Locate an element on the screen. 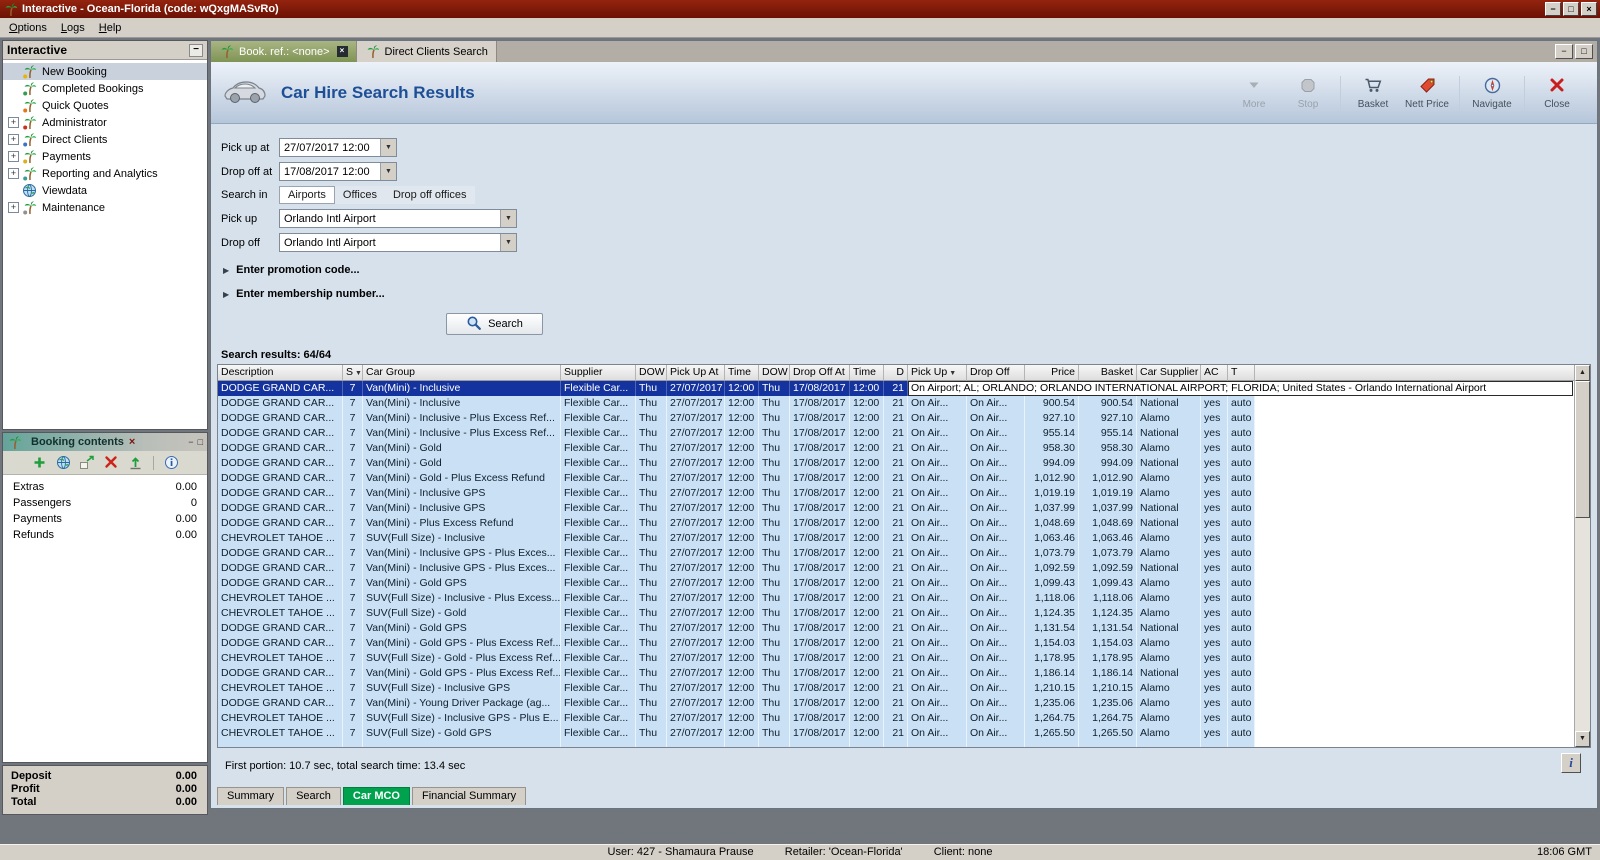 This screenshot has height=860, width=1600. window-maximize-button: □ is located at coordinates (1571, 9).